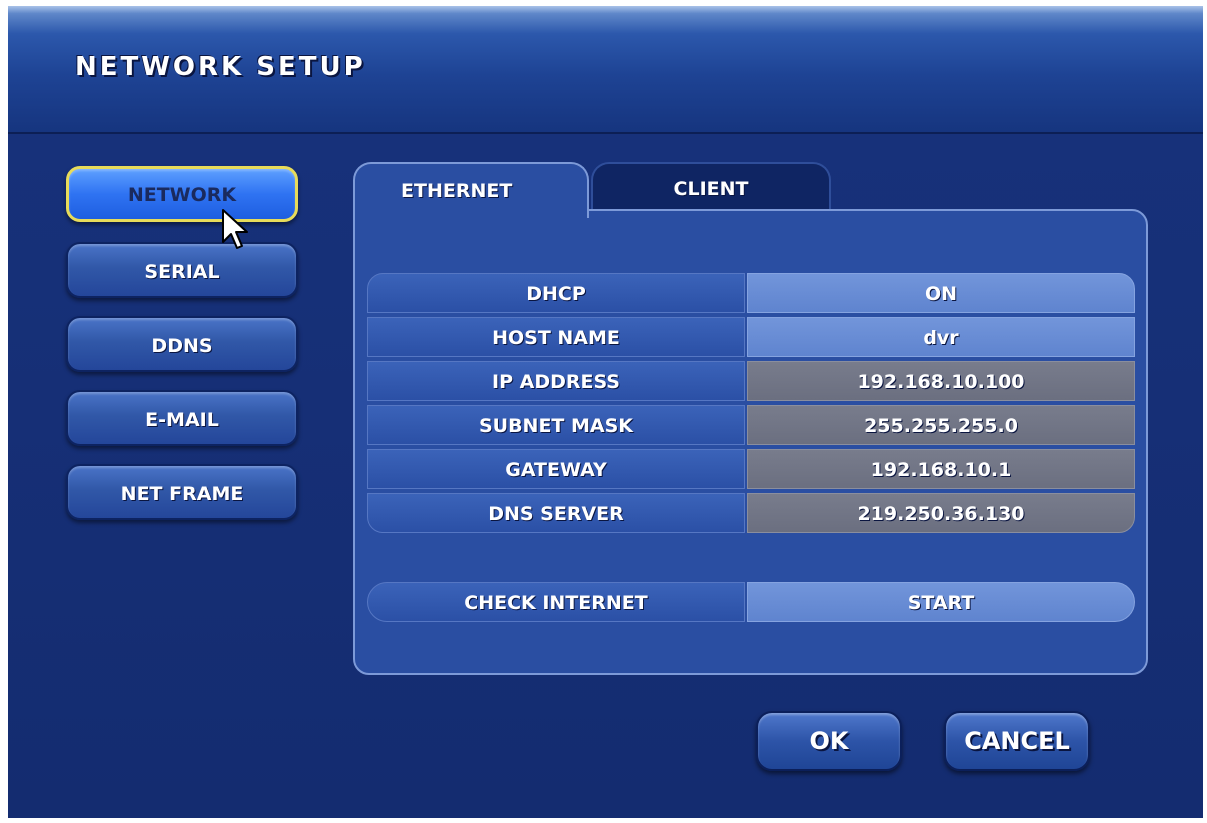 Image resolution: width=1207 pixels, height=823 pixels. I want to click on table-row: HOST NAME dvr, so click(751, 337).